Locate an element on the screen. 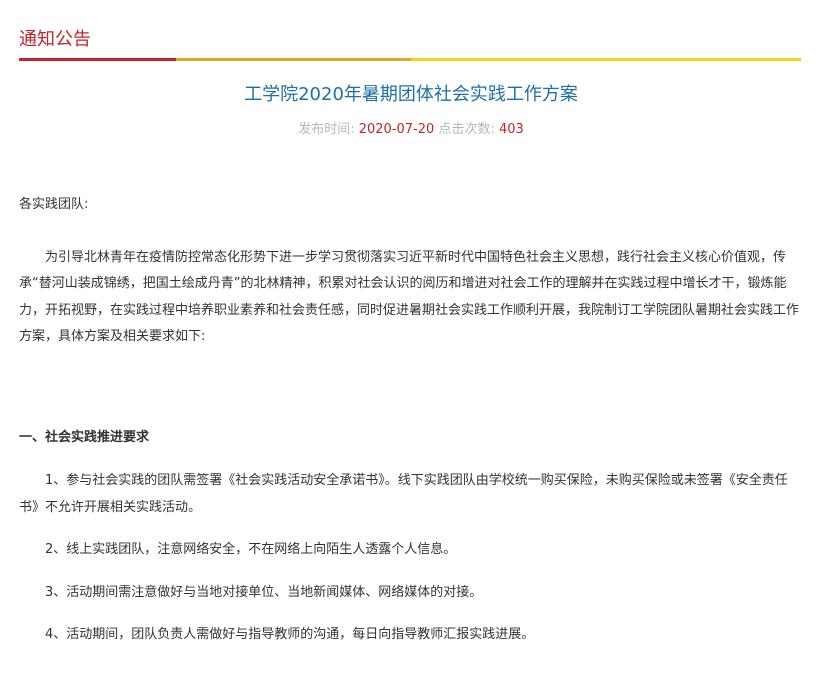 Image resolution: width=822 pixels, height=678 pixels. underline-yellow-segment is located at coordinates (606, 59).